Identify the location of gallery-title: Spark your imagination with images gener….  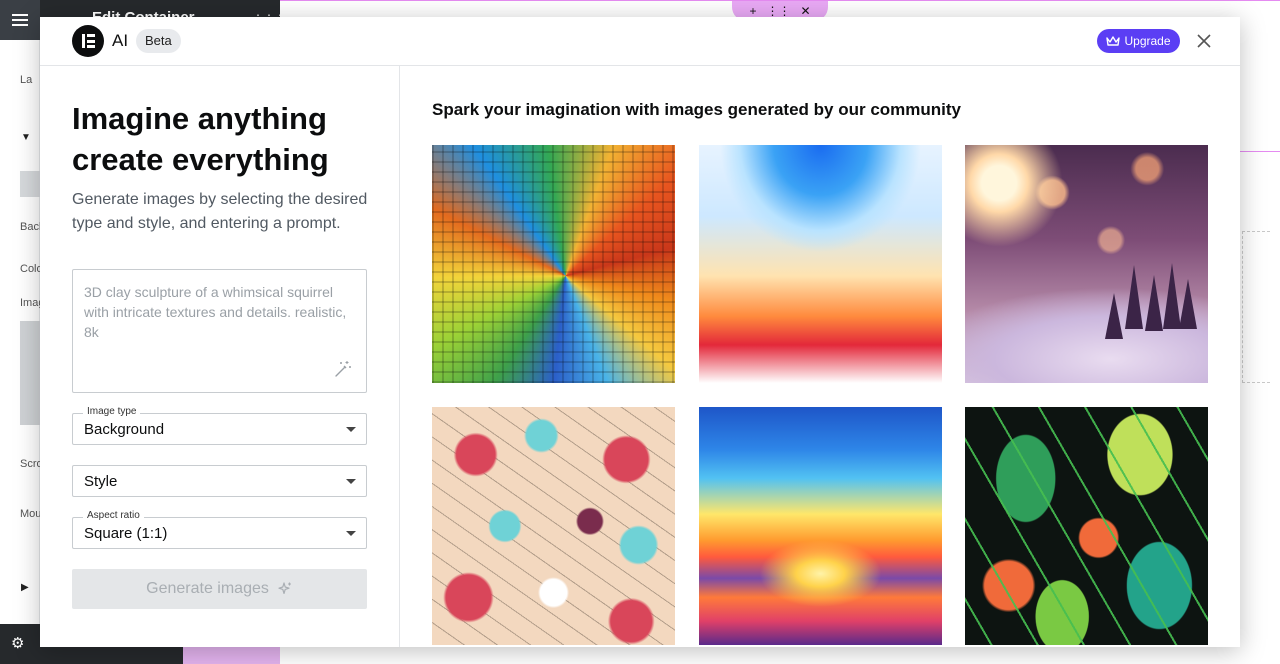
(696, 109).